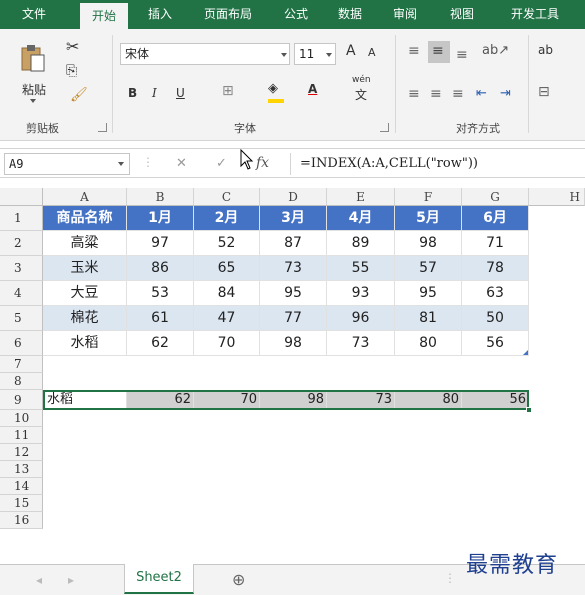 Image resolution: width=585 pixels, height=595 pixels. Describe the element at coordinates (525, 352) in the screenshot. I see `table-resize-handle` at that location.